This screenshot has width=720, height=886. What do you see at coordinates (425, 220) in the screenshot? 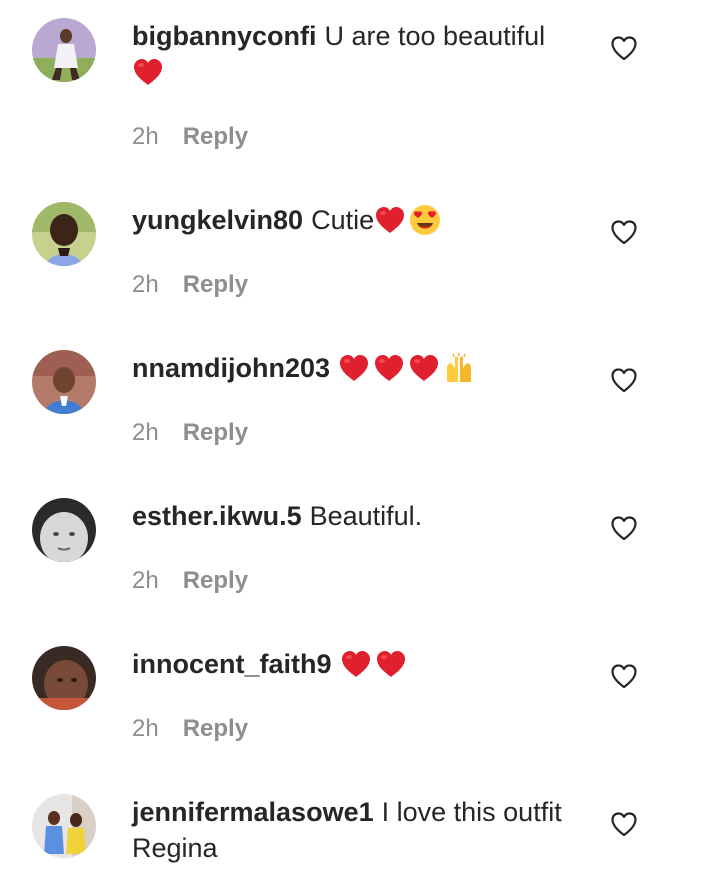
I see `heart-eyes-emoji` at bounding box center [425, 220].